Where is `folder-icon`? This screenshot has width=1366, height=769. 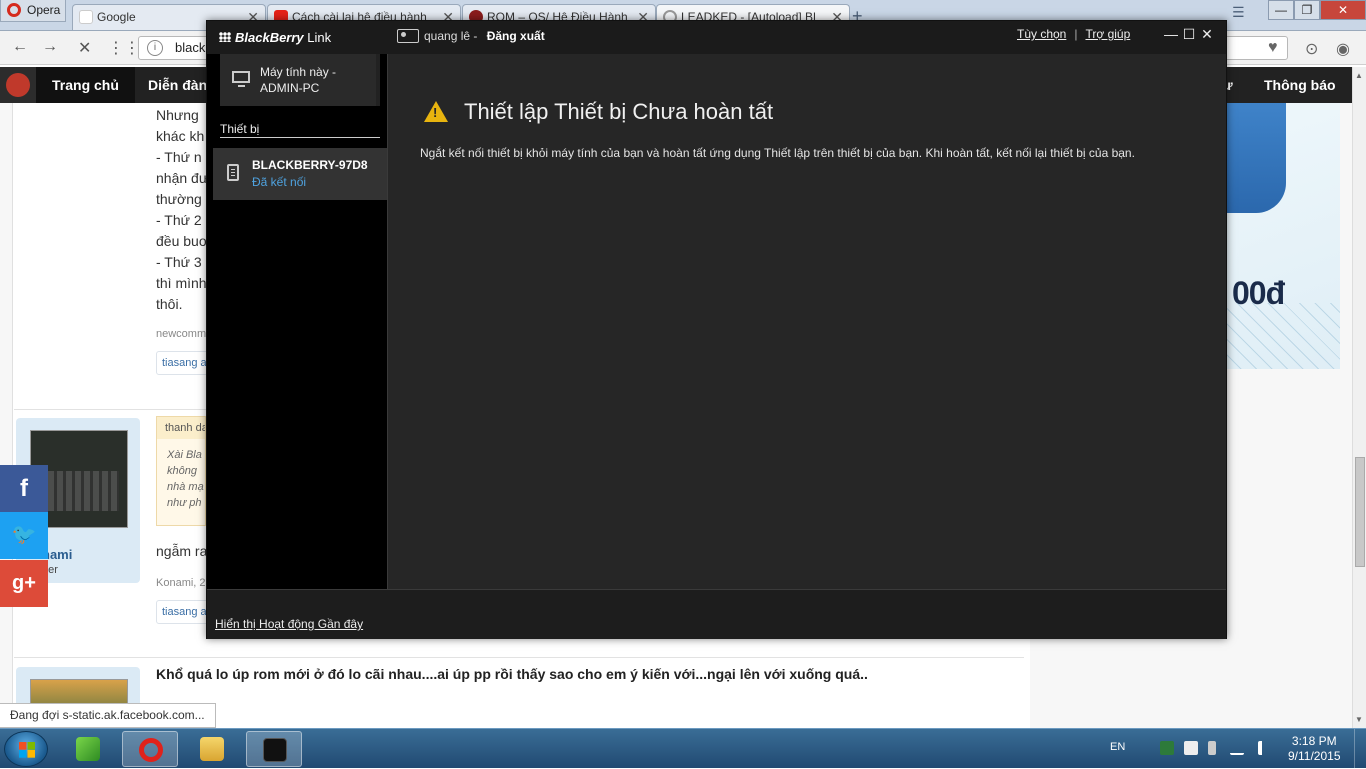 folder-icon is located at coordinates (212, 749).